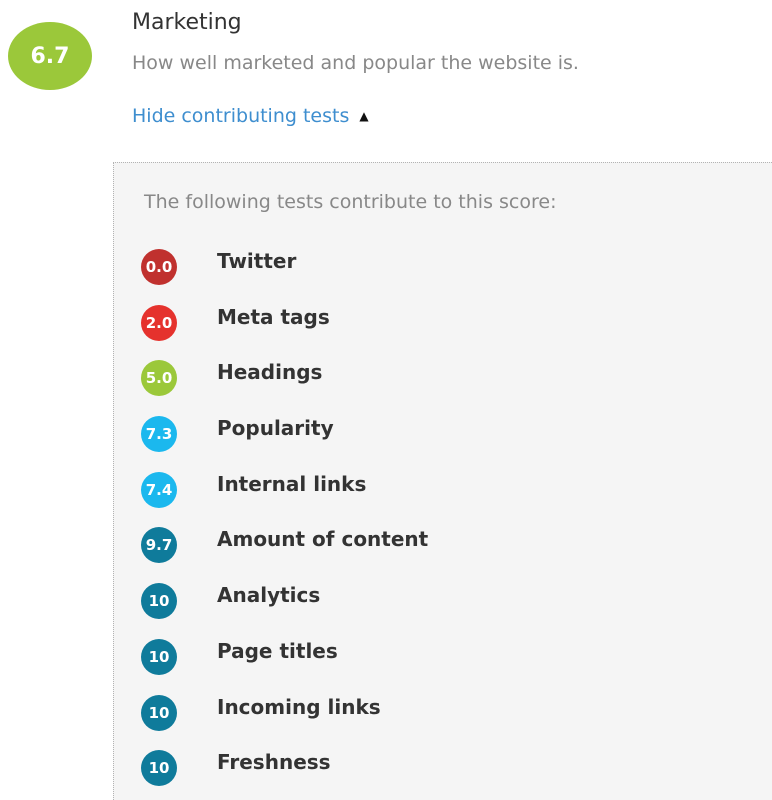 The width and height of the screenshot is (772, 800). Describe the element at coordinates (50, 56) in the screenshot. I see `category-score-badge: 6.7` at that location.